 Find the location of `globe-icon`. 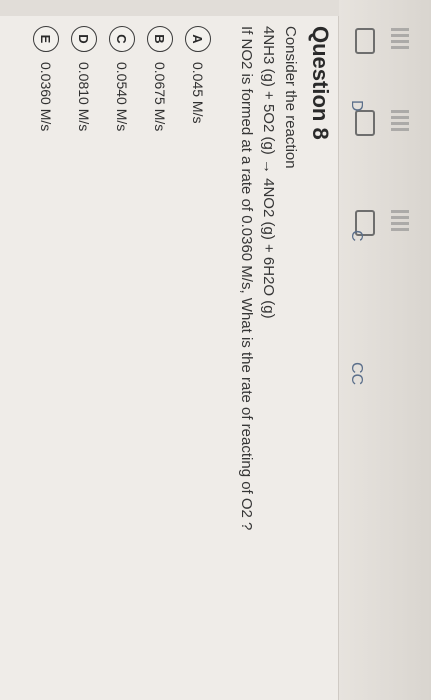

globe-icon is located at coordinates (400, 221).